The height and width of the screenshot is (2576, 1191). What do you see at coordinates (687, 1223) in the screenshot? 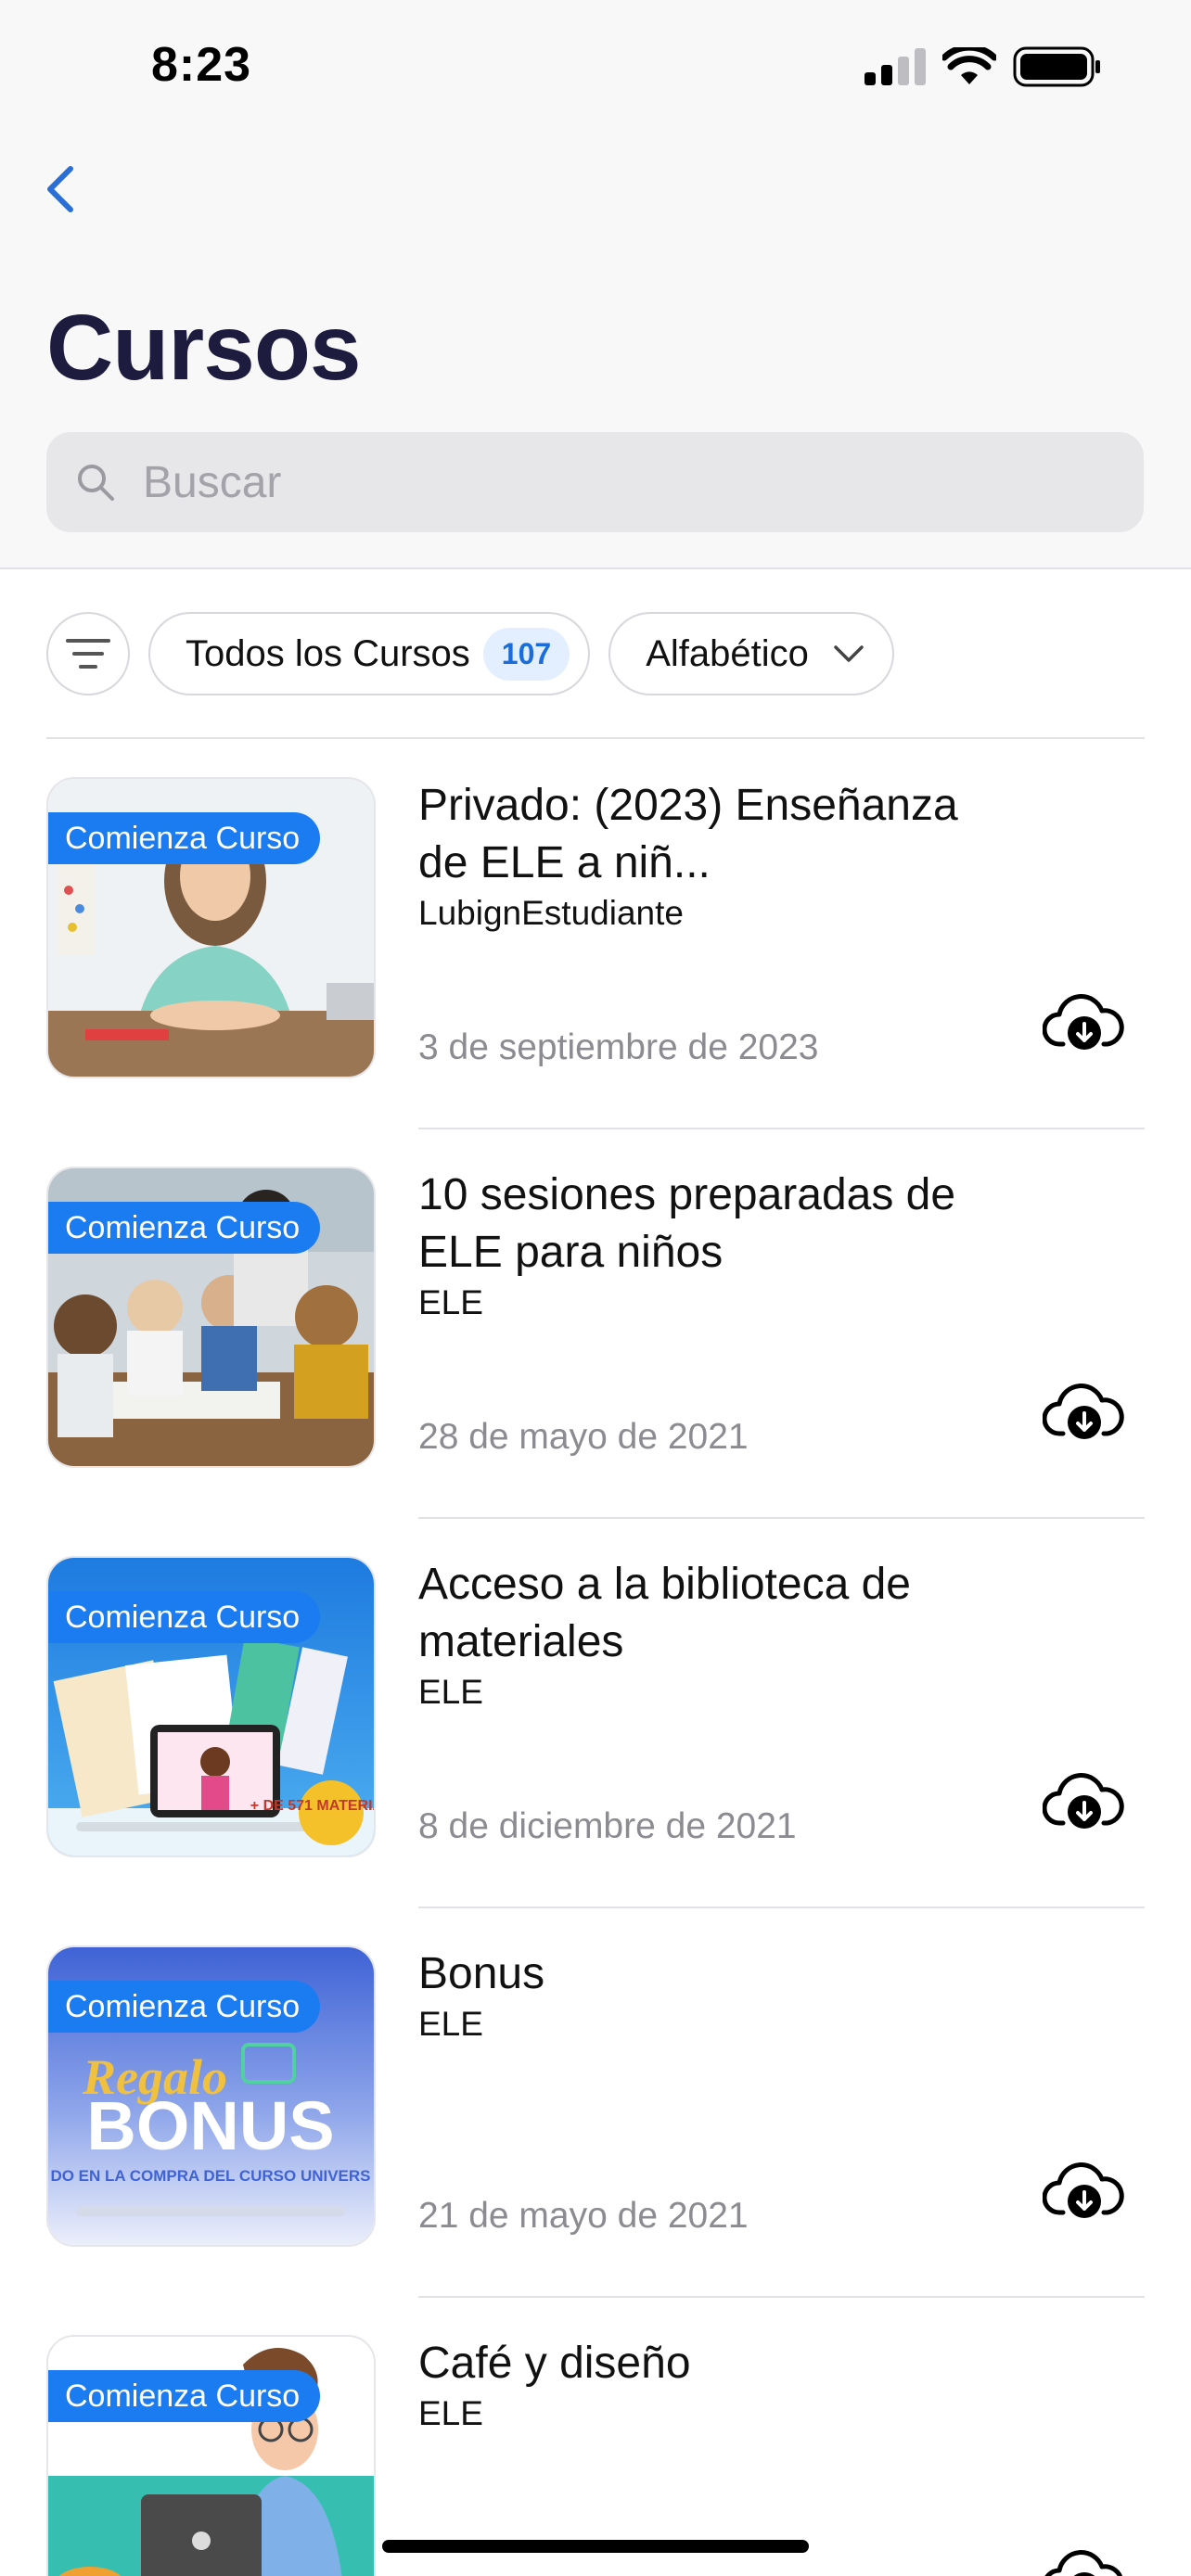
I see `course-title: 10 sesiones preparadas de ELE para niños` at bounding box center [687, 1223].